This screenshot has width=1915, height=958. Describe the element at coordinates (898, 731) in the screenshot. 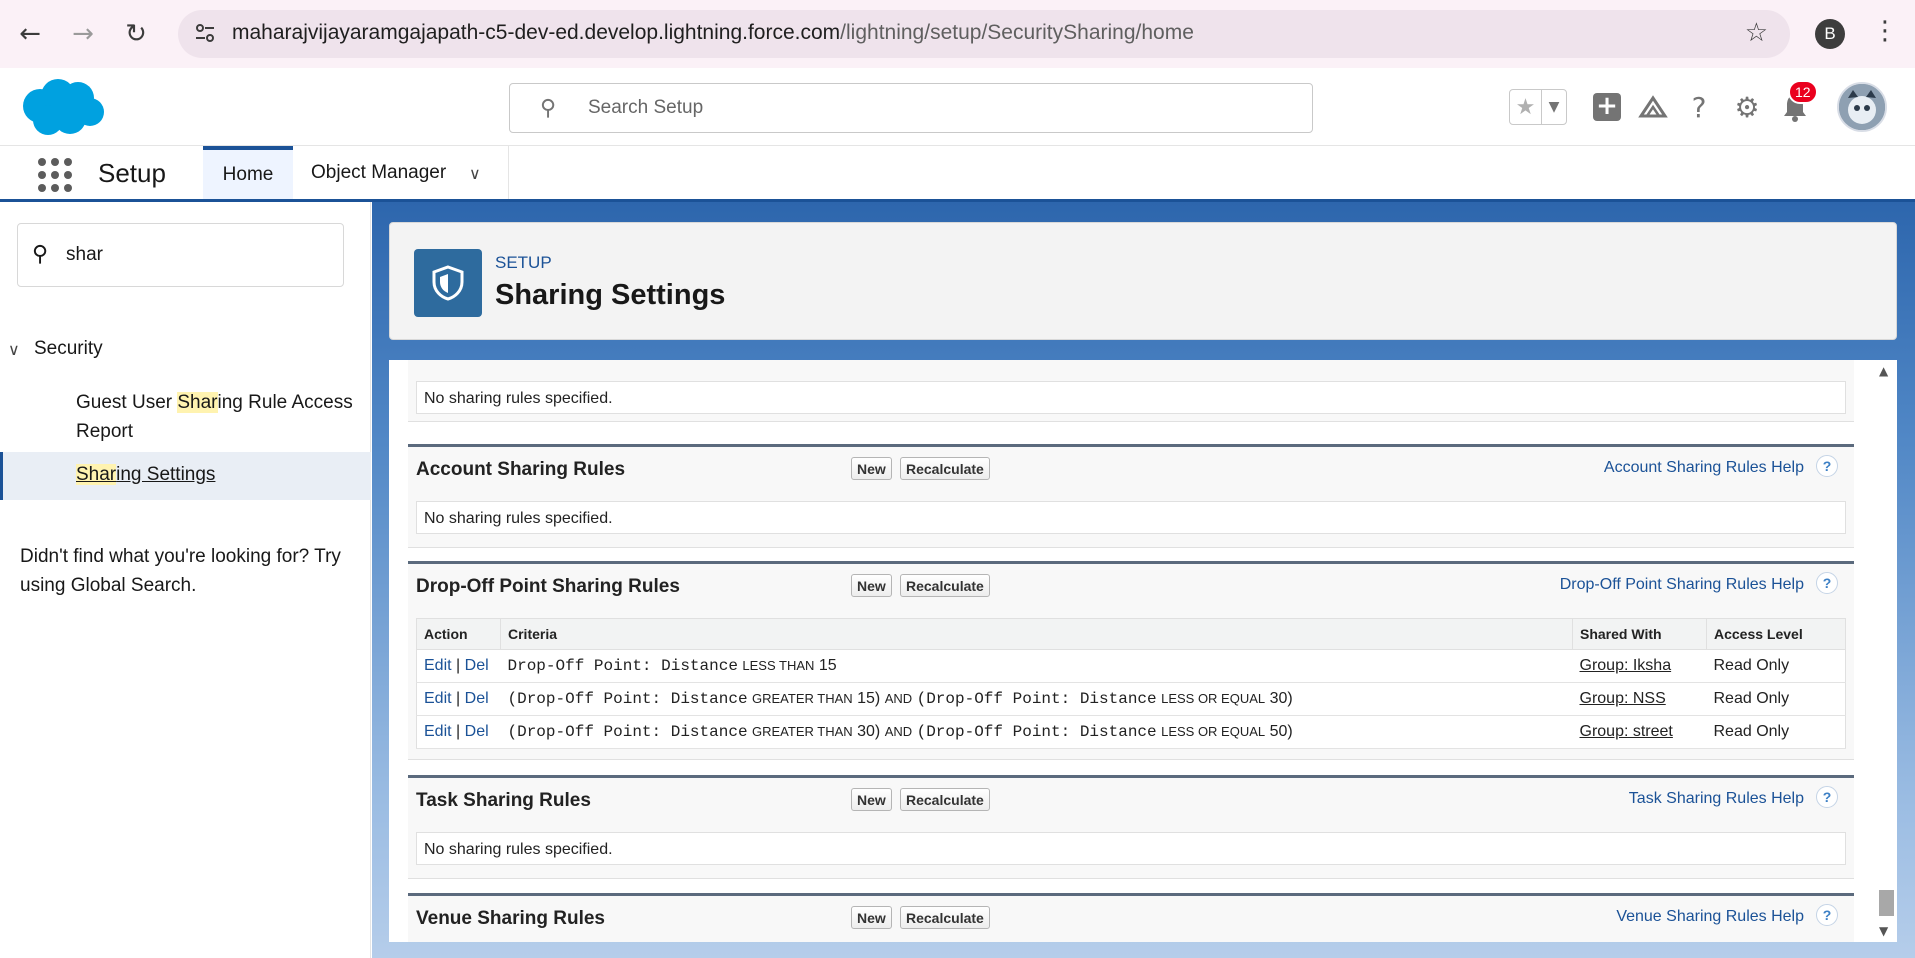

I see `criteria-and: AND` at that location.